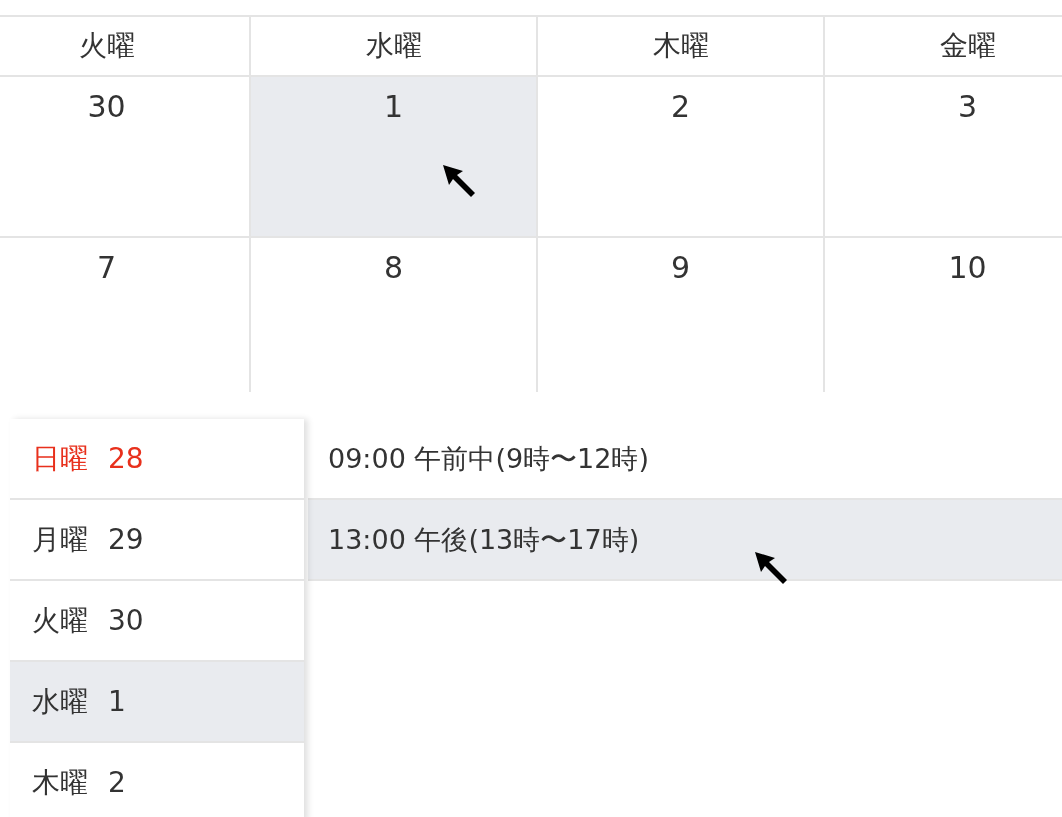  What do you see at coordinates (681, 157) in the screenshot?
I see `calendar-day: 2` at bounding box center [681, 157].